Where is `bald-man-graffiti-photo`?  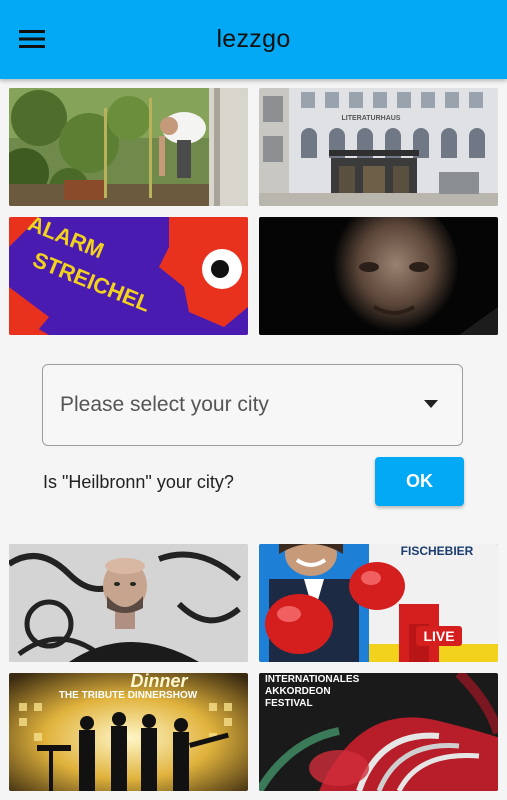 bald-man-graffiti-photo is located at coordinates (128, 603).